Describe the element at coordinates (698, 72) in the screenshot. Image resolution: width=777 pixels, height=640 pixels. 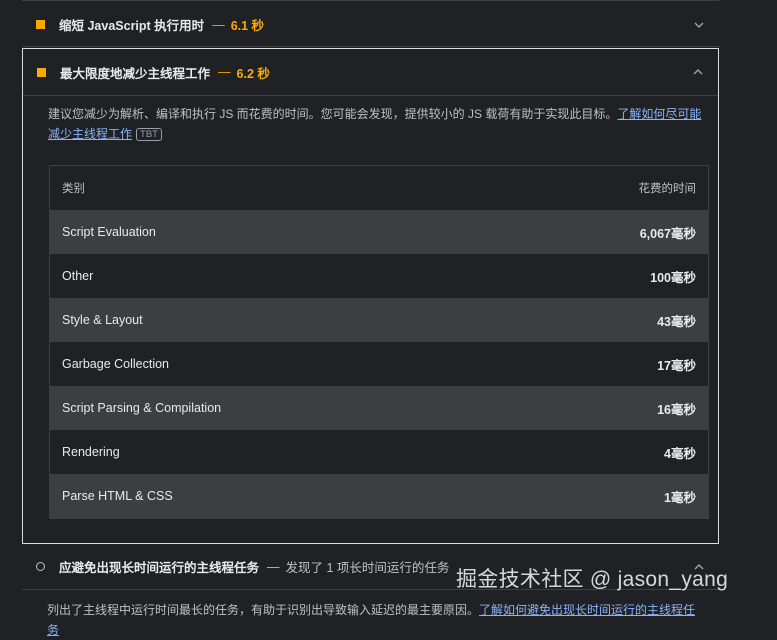
I see `chevron-up-icon` at that location.